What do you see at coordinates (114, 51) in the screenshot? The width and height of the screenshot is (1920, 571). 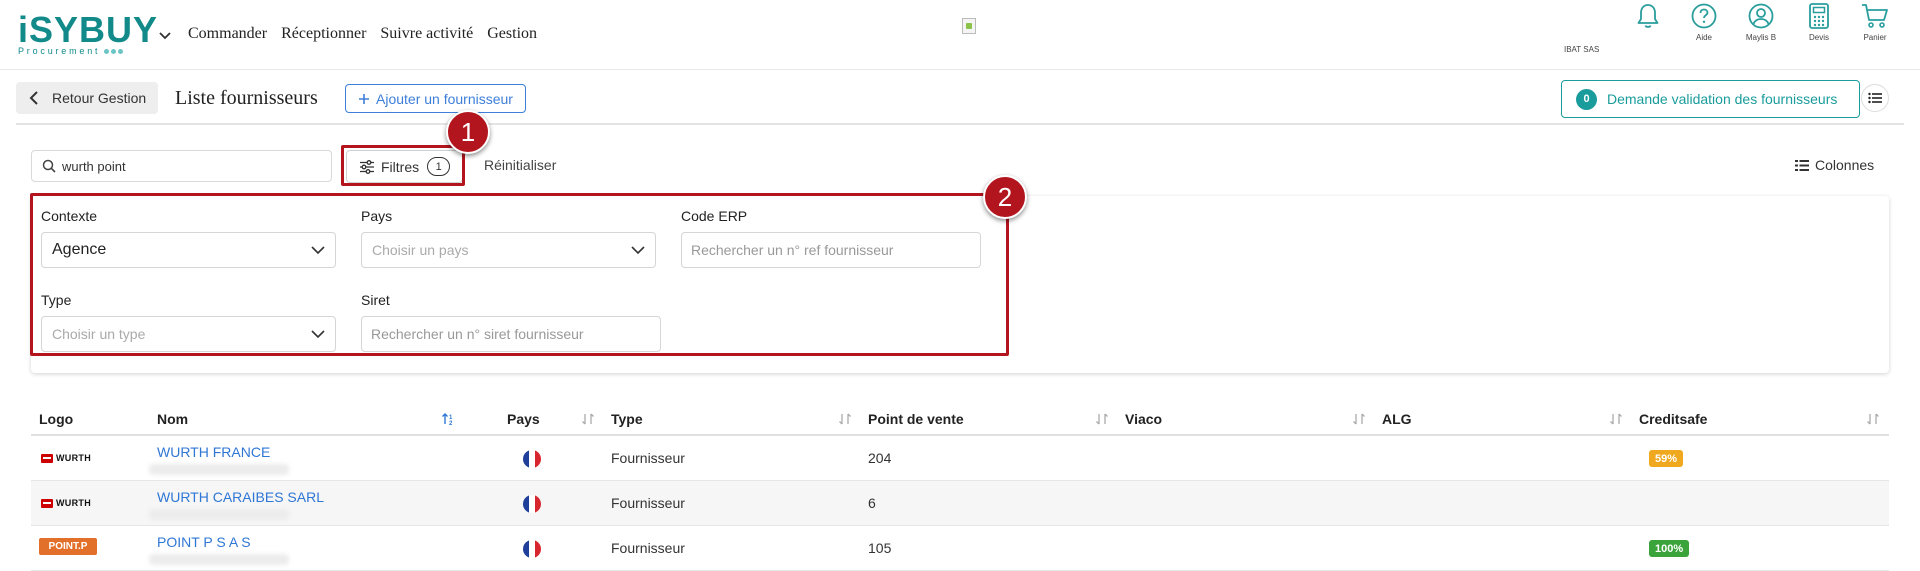 I see `logo-dots` at bounding box center [114, 51].